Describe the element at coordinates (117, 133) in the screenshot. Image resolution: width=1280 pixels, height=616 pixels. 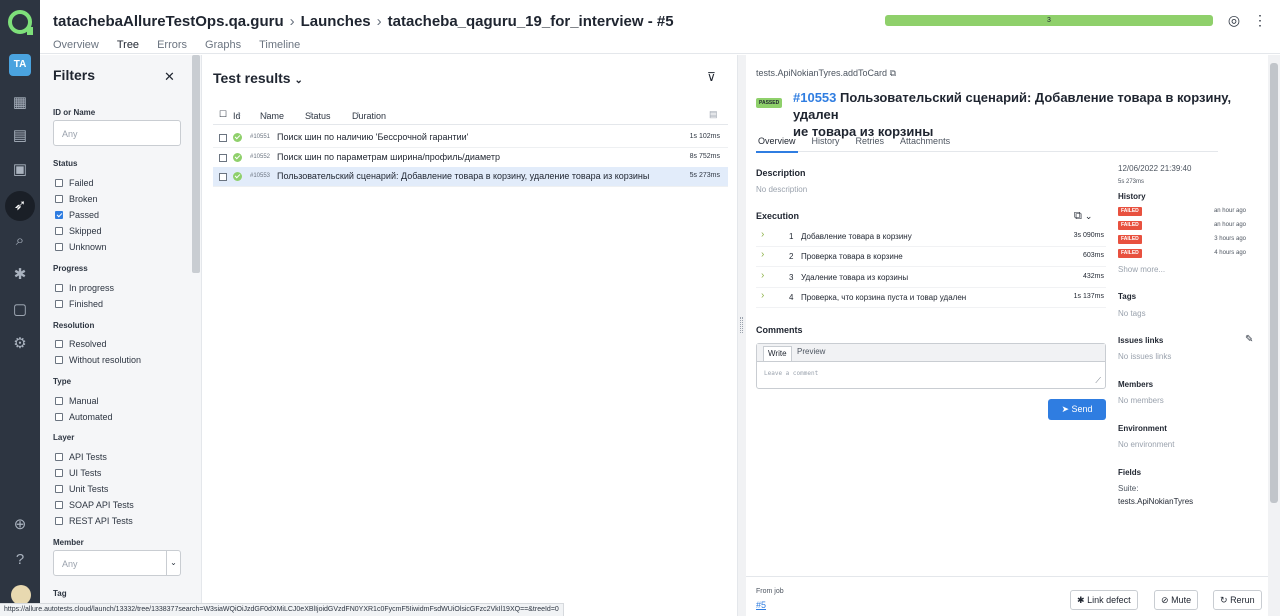
I see `id-or-name-input: Any` at that location.